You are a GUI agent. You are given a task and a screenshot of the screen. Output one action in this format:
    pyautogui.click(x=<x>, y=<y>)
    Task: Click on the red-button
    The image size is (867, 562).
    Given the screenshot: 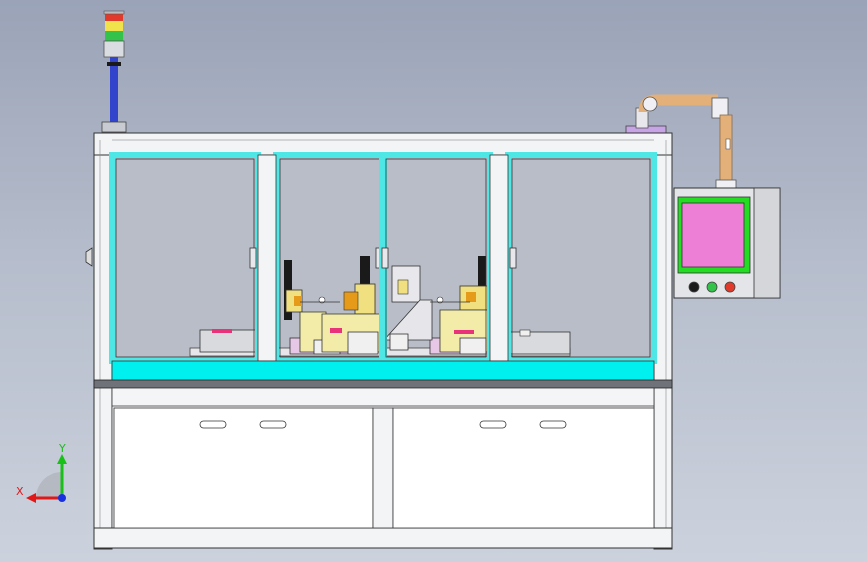 What is the action you would take?
    pyautogui.click(x=730, y=287)
    